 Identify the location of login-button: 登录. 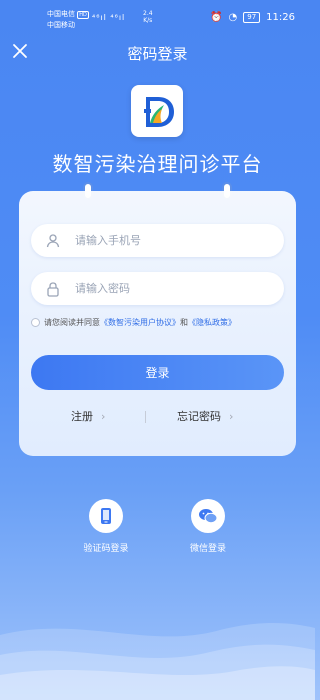
(157, 372).